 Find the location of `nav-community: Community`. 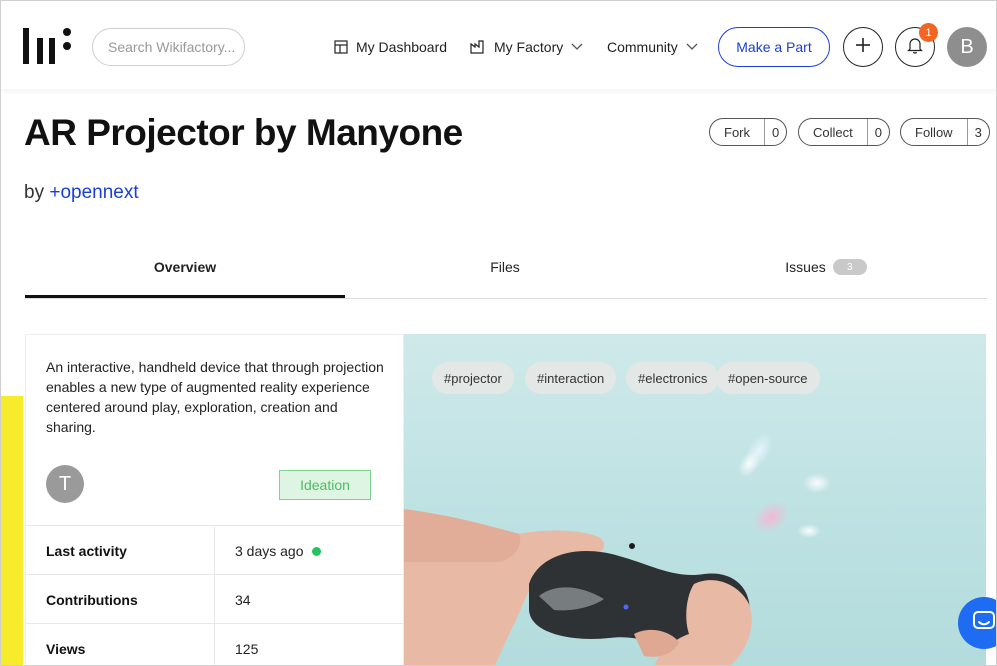

nav-community: Community is located at coordinates (652, 47).